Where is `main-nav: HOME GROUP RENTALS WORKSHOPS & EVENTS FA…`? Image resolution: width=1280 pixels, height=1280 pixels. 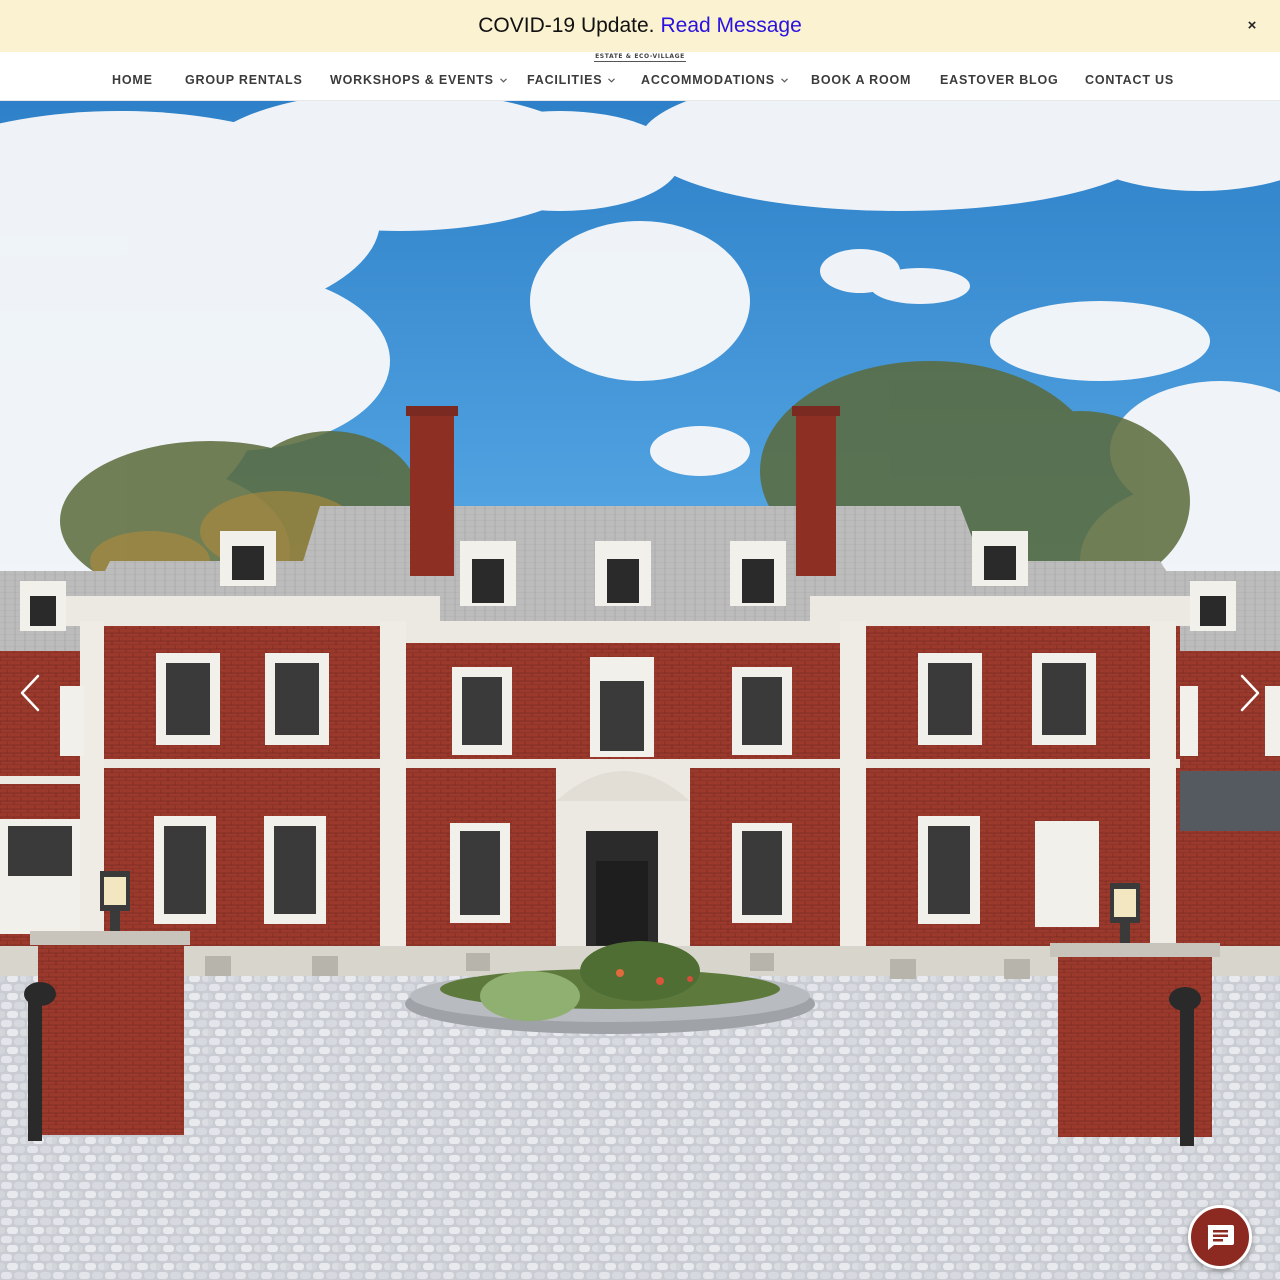
main-nav: HOME GROUP RENTALS WORKSHOPS & EVENTS FA… is located at coordinates (640, 80).